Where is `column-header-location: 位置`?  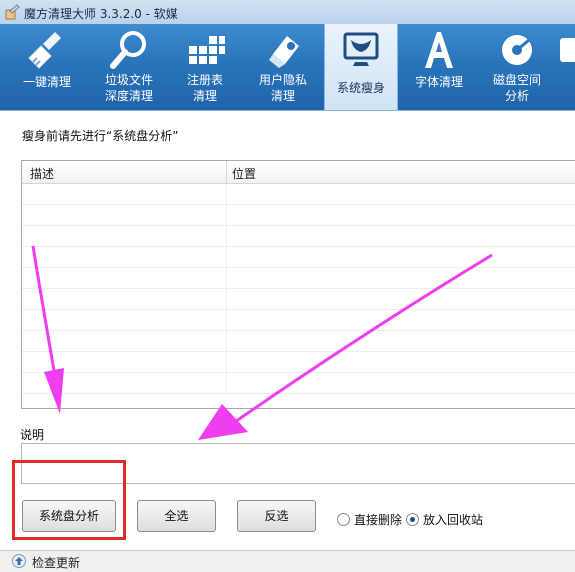
column-header-location: 位置 is located at coordinates (244, 173).